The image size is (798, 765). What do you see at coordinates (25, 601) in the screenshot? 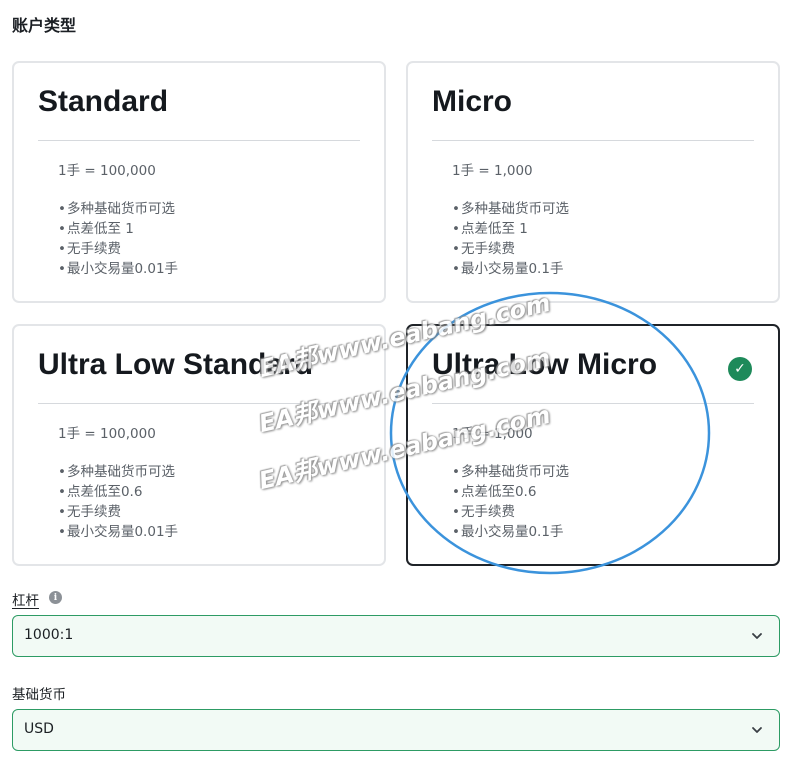
I see `leverage-label: 杠杆` at bounding box center [25, 601].